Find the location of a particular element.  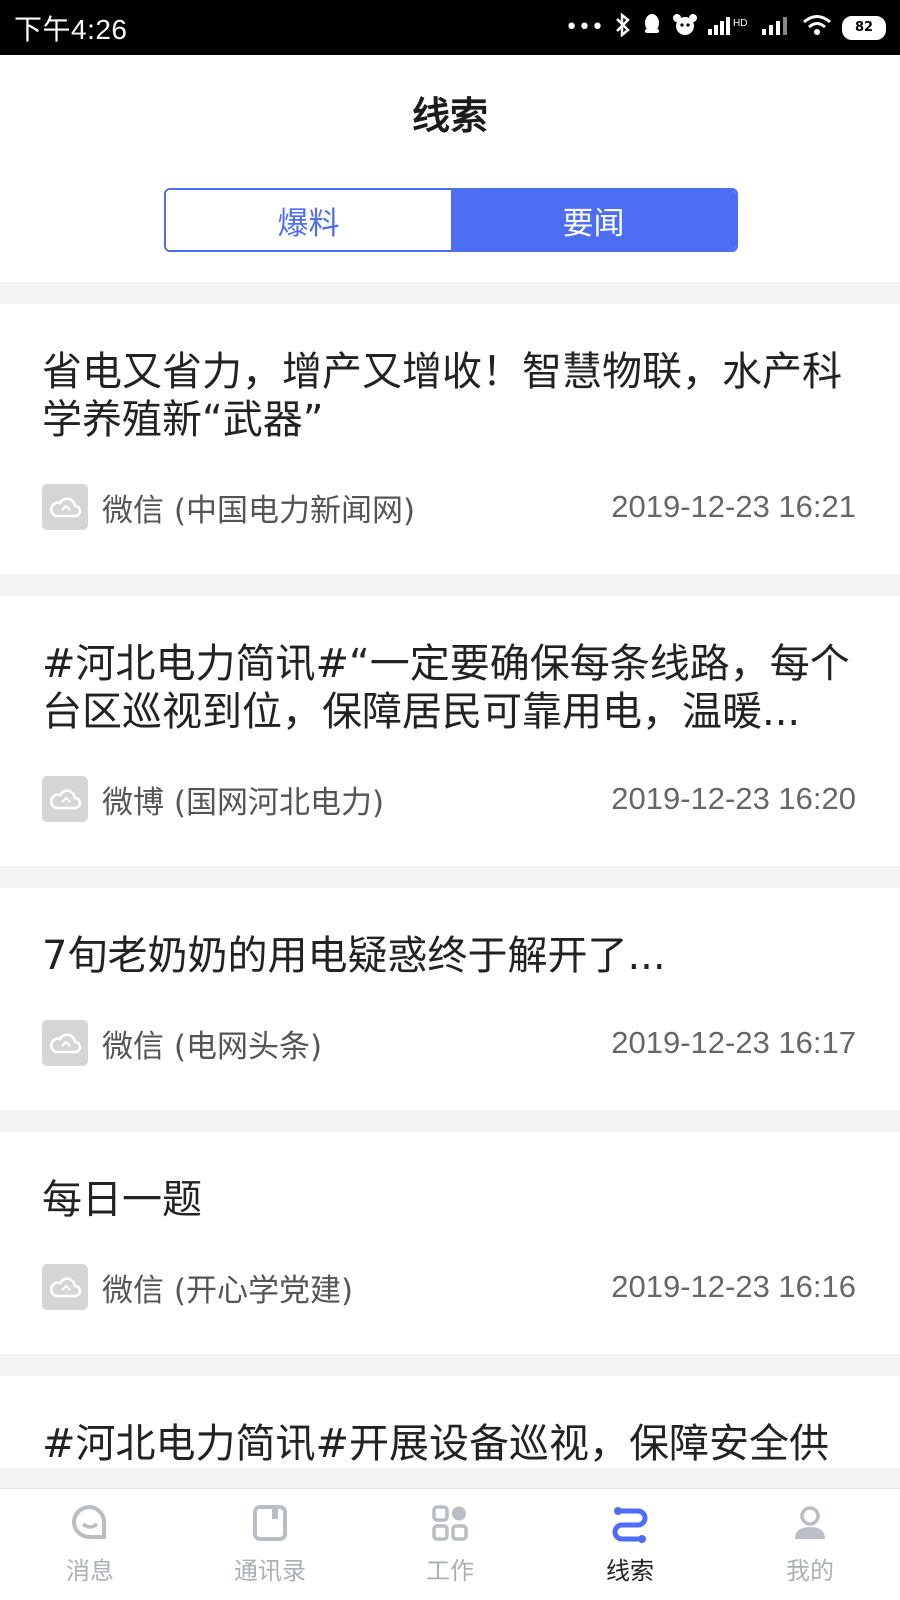

news-title: 每日一题 is located at coordinates (122, 1200).